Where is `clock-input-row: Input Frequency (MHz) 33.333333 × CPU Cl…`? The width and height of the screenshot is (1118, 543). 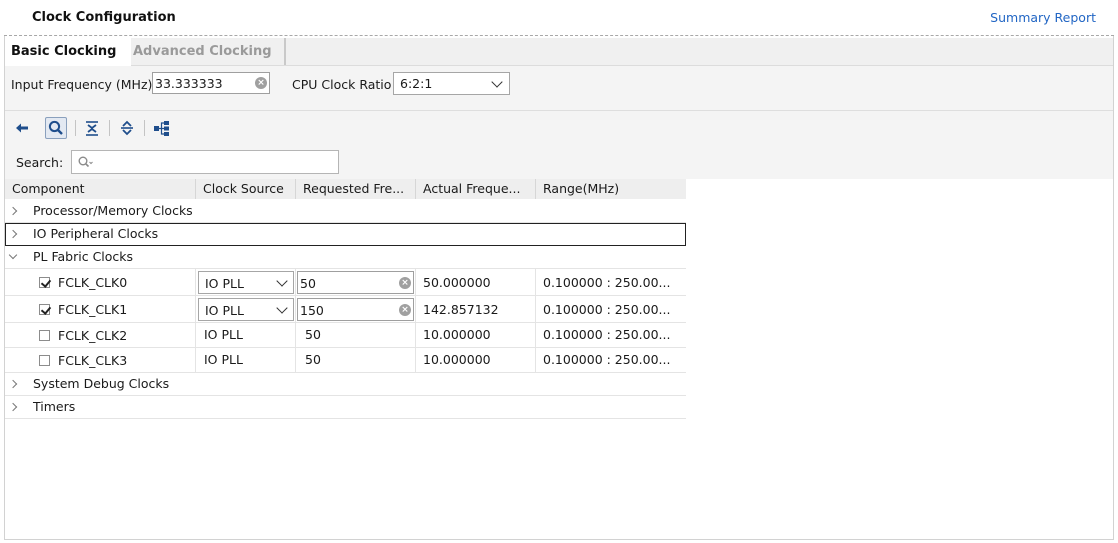
clock-input-row: Input Frequency (MHz) 33.333333 × CPU Cl… is located at coordinates (559, 88).